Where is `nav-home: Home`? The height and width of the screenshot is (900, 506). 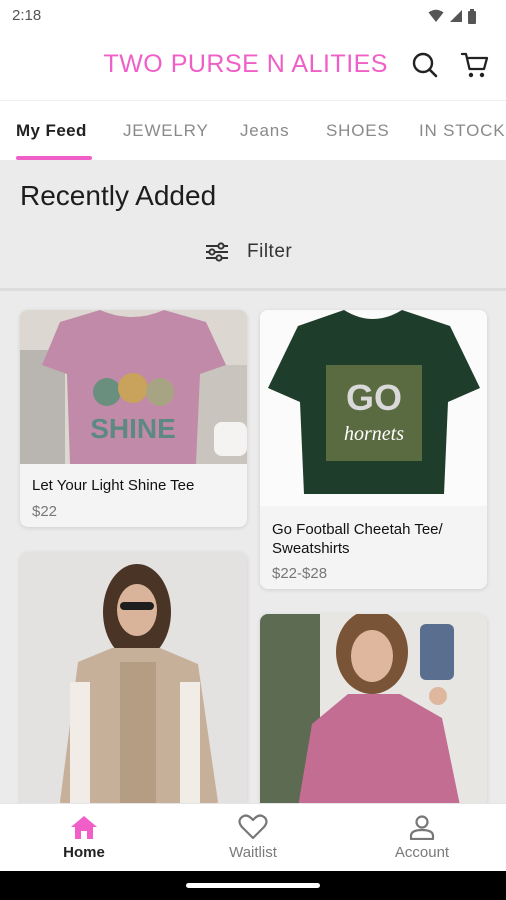 nav-home: Home is located at coordinates (84, 841).